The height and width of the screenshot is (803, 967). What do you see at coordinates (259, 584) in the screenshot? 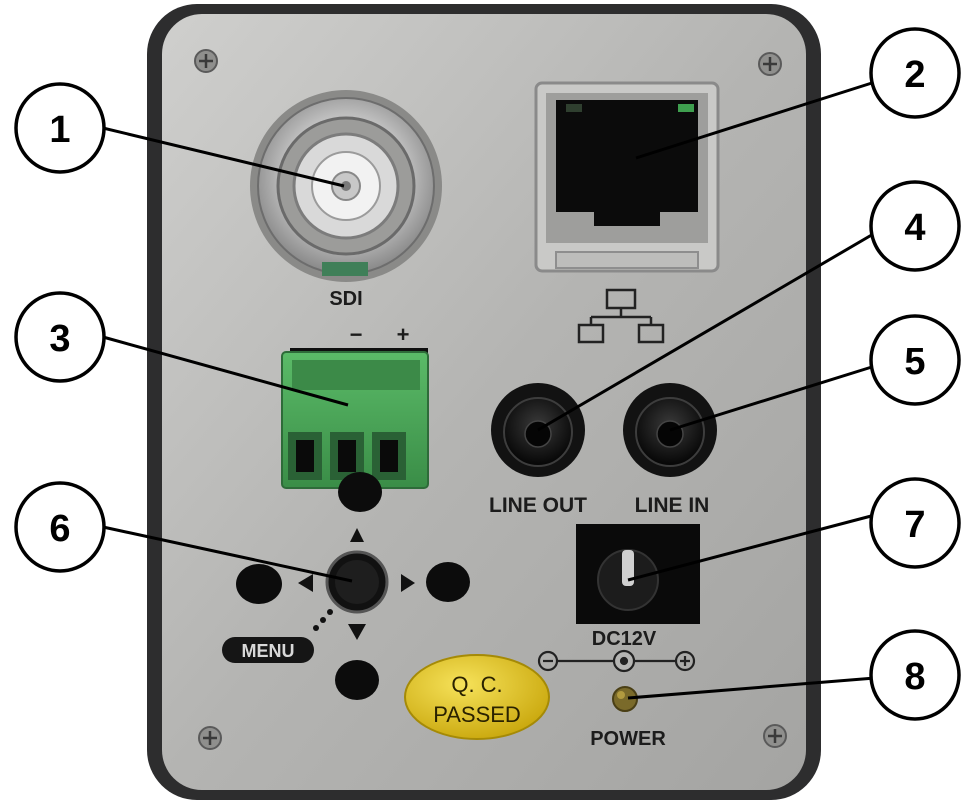
I see `button-left` at bounding box center [259, 584].